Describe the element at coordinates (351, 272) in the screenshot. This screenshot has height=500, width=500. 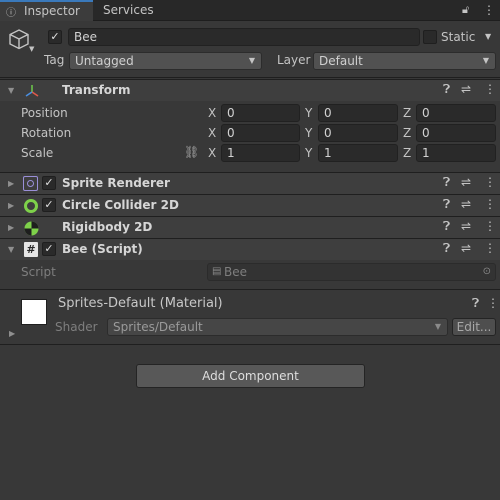
I see `script-field: ▤ Bee ⊙` at that location.